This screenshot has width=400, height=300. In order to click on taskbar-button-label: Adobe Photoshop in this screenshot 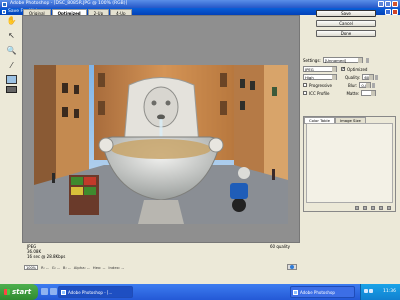, I will do `click(317, 292)`.